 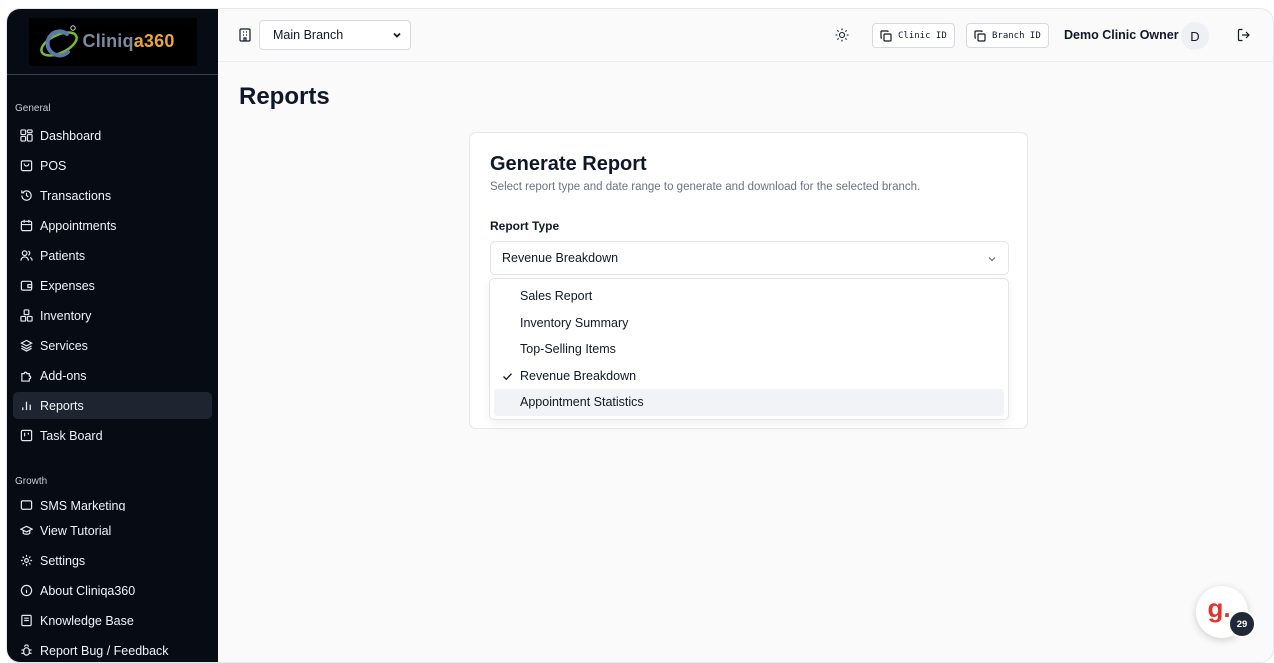 I want to click on sidebar-item-report-bug: Report Bug / Feedback, so click(x=112, y=649).